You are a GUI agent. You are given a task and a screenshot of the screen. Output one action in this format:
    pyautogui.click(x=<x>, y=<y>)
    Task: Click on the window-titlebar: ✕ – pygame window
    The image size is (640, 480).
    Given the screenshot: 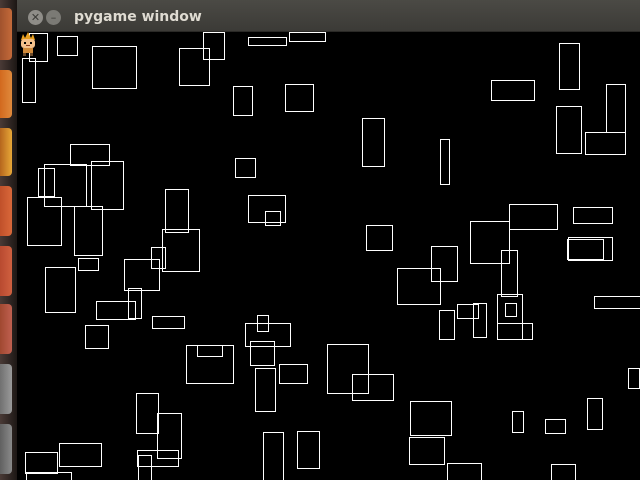 What is the action you would take?
    pyautogui.click(x=328, y=16)
    